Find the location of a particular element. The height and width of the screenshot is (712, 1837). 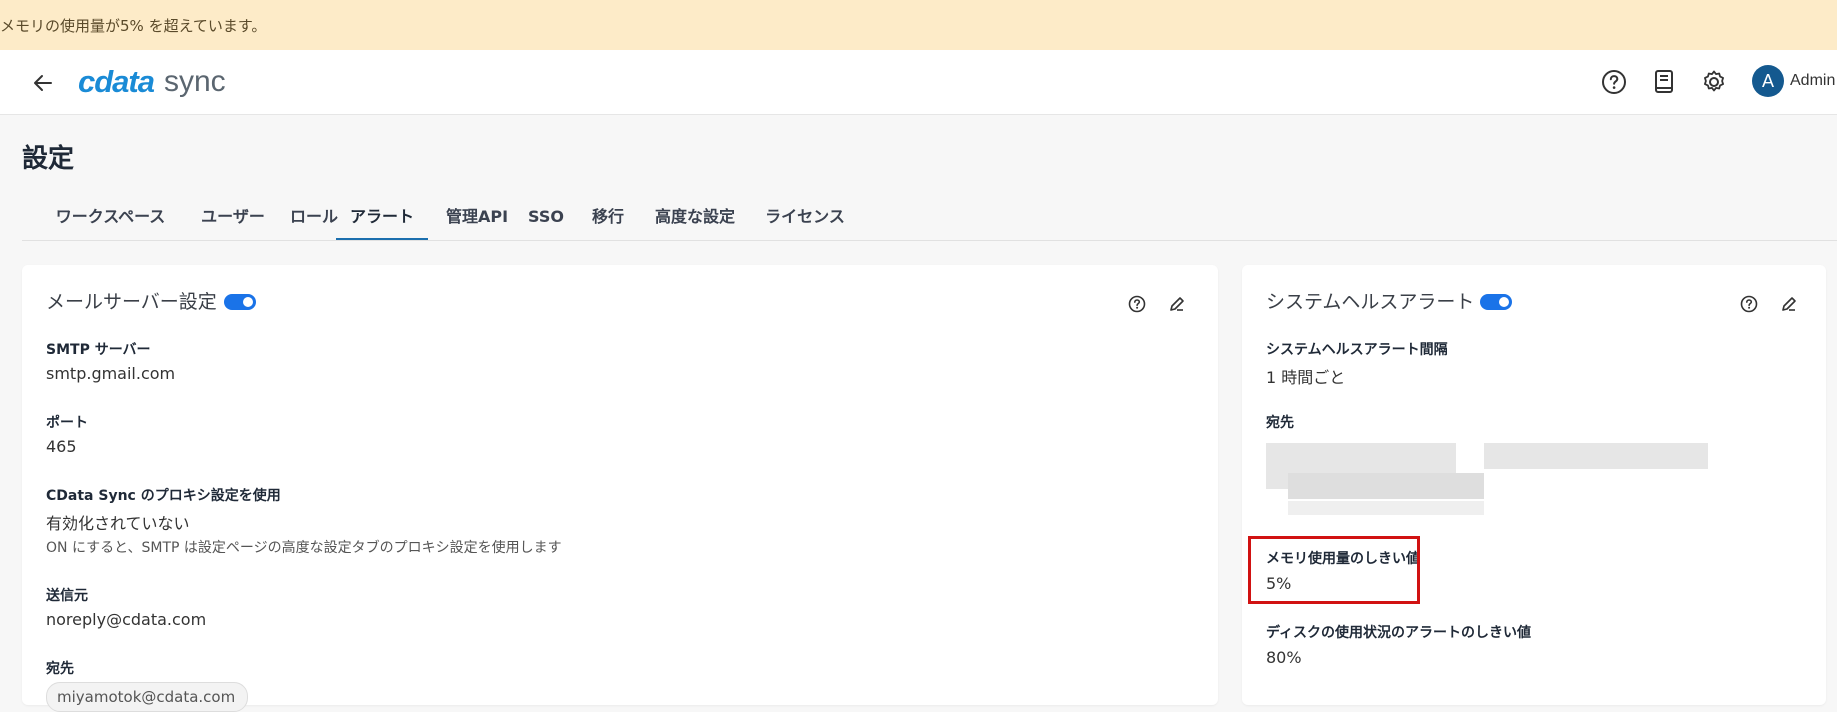

avatar: A is located at coordinates (1768, 81).